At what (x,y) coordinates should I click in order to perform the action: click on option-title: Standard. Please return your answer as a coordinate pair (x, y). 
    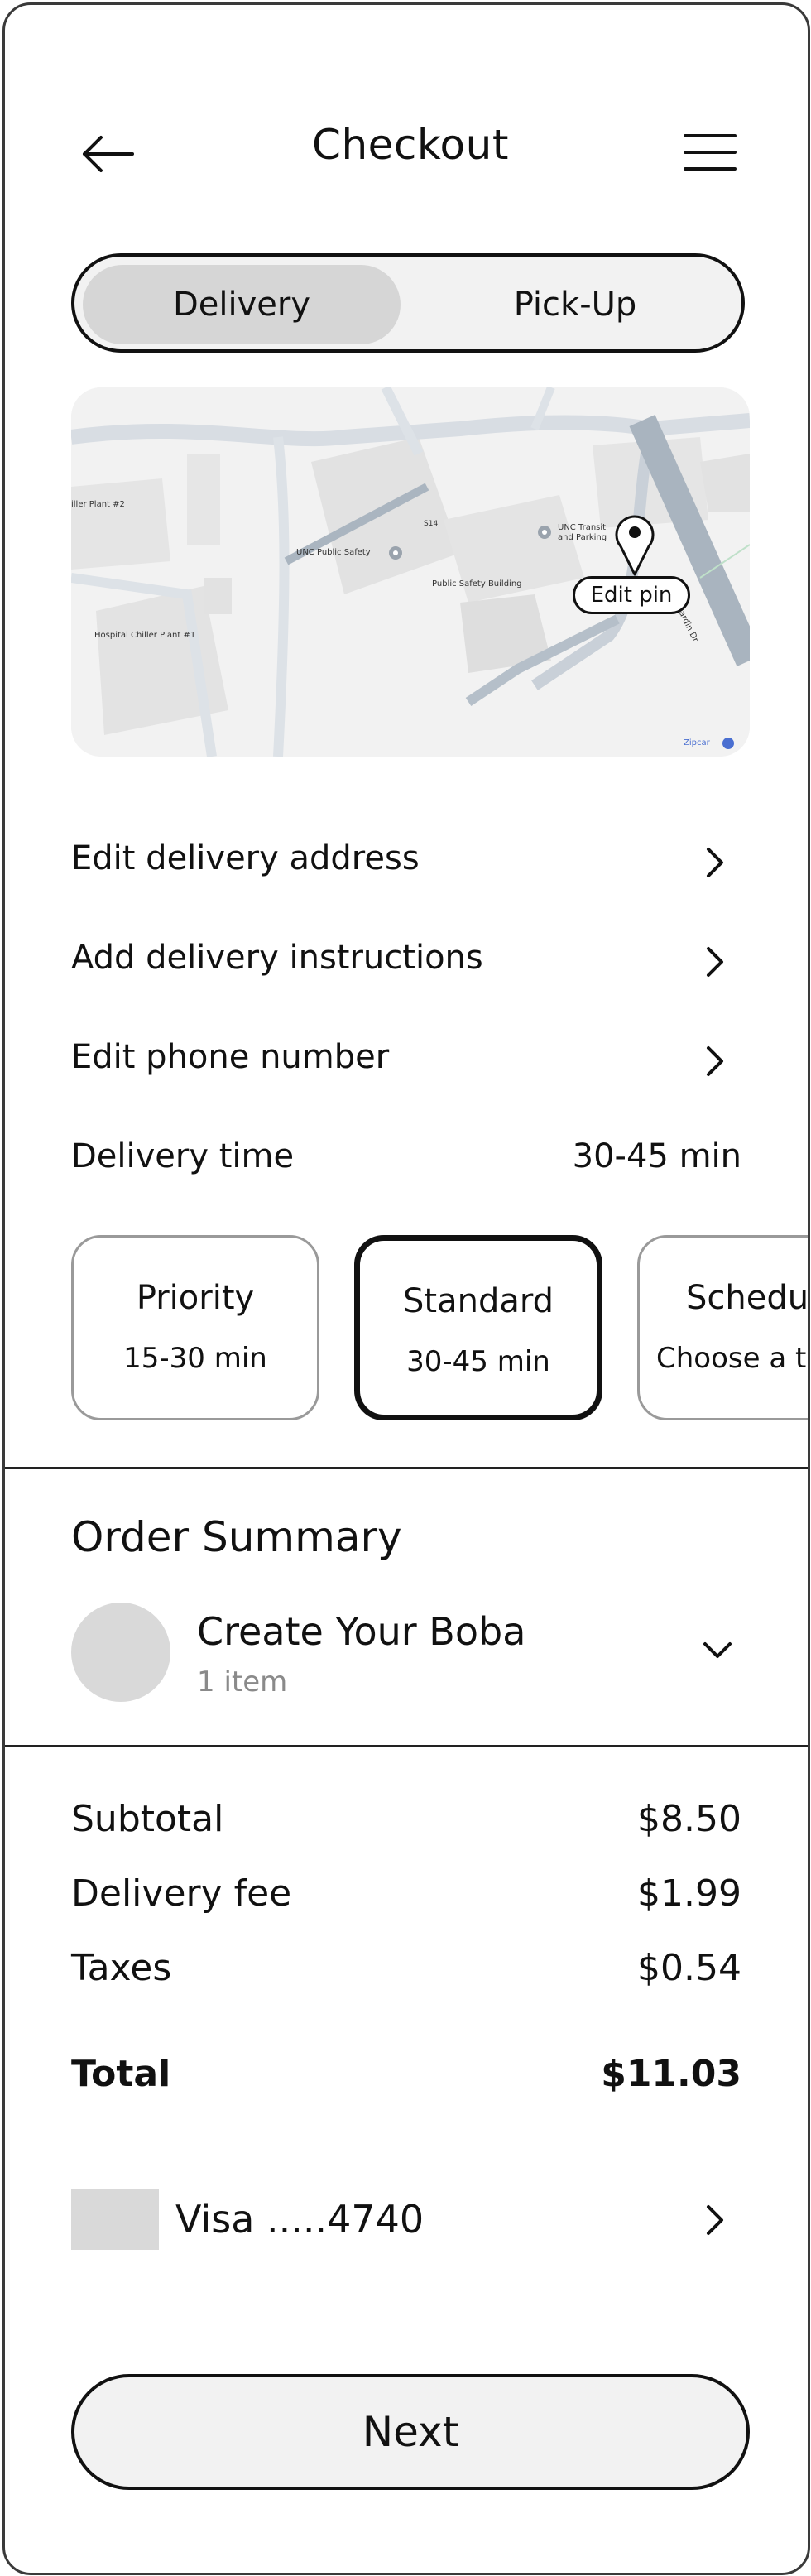
    Looking at the image, I should click on (479, 1301).